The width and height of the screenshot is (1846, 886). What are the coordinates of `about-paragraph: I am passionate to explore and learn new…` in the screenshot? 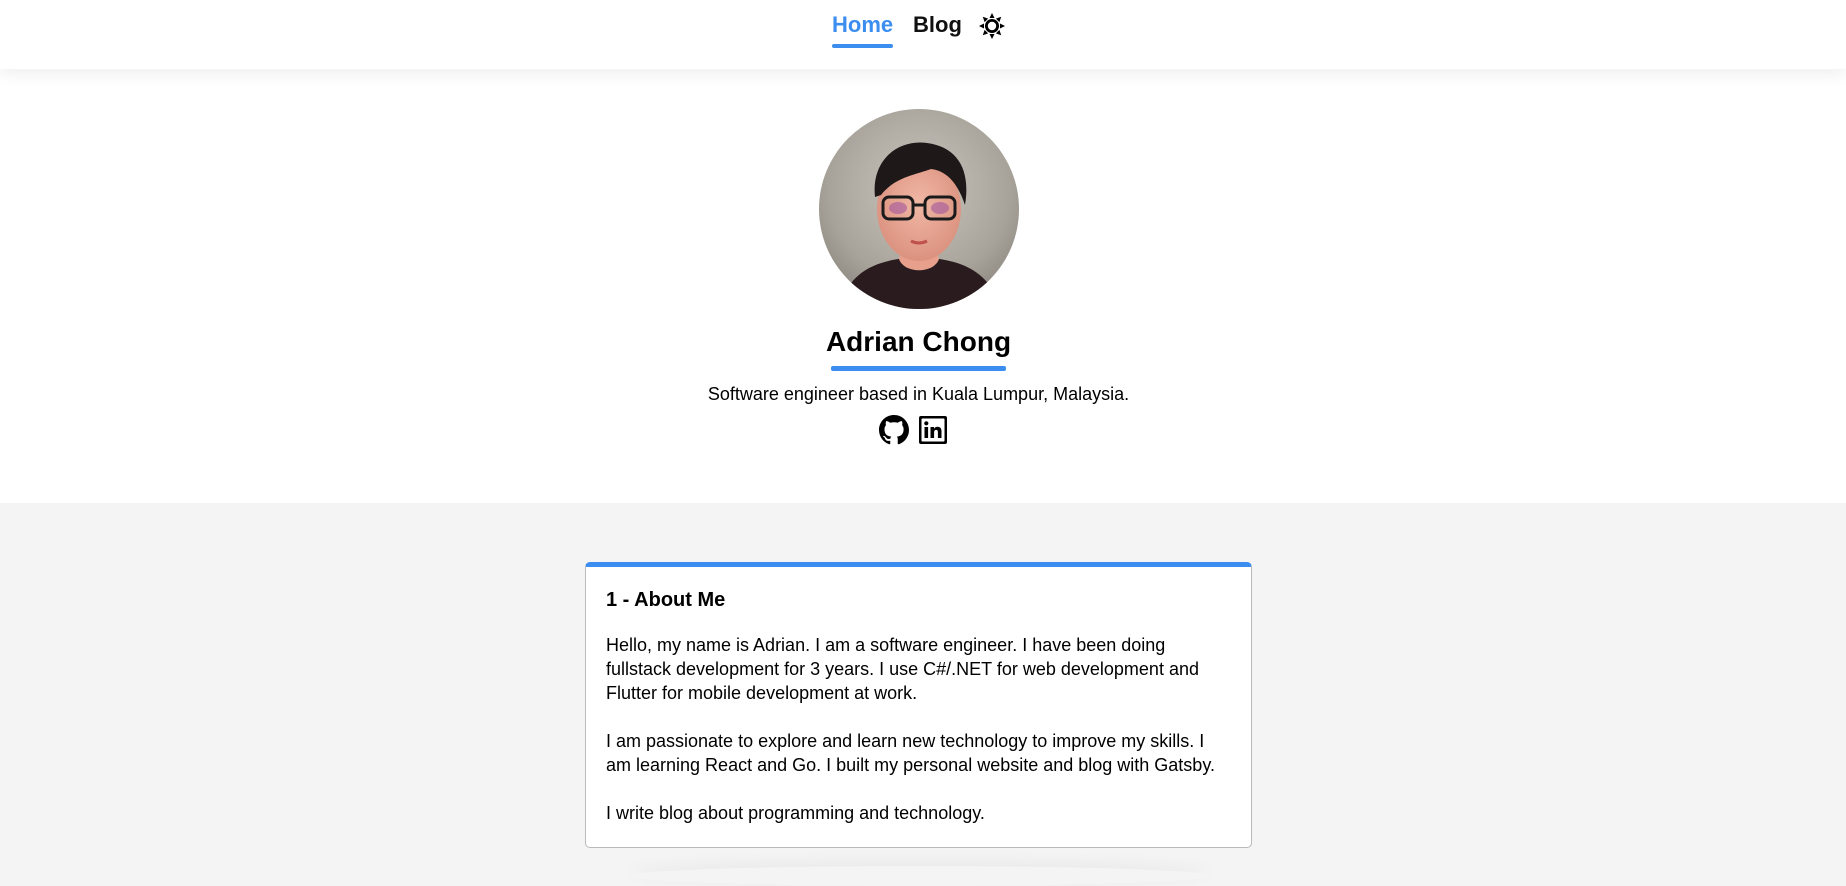 It's located at (910, 753).